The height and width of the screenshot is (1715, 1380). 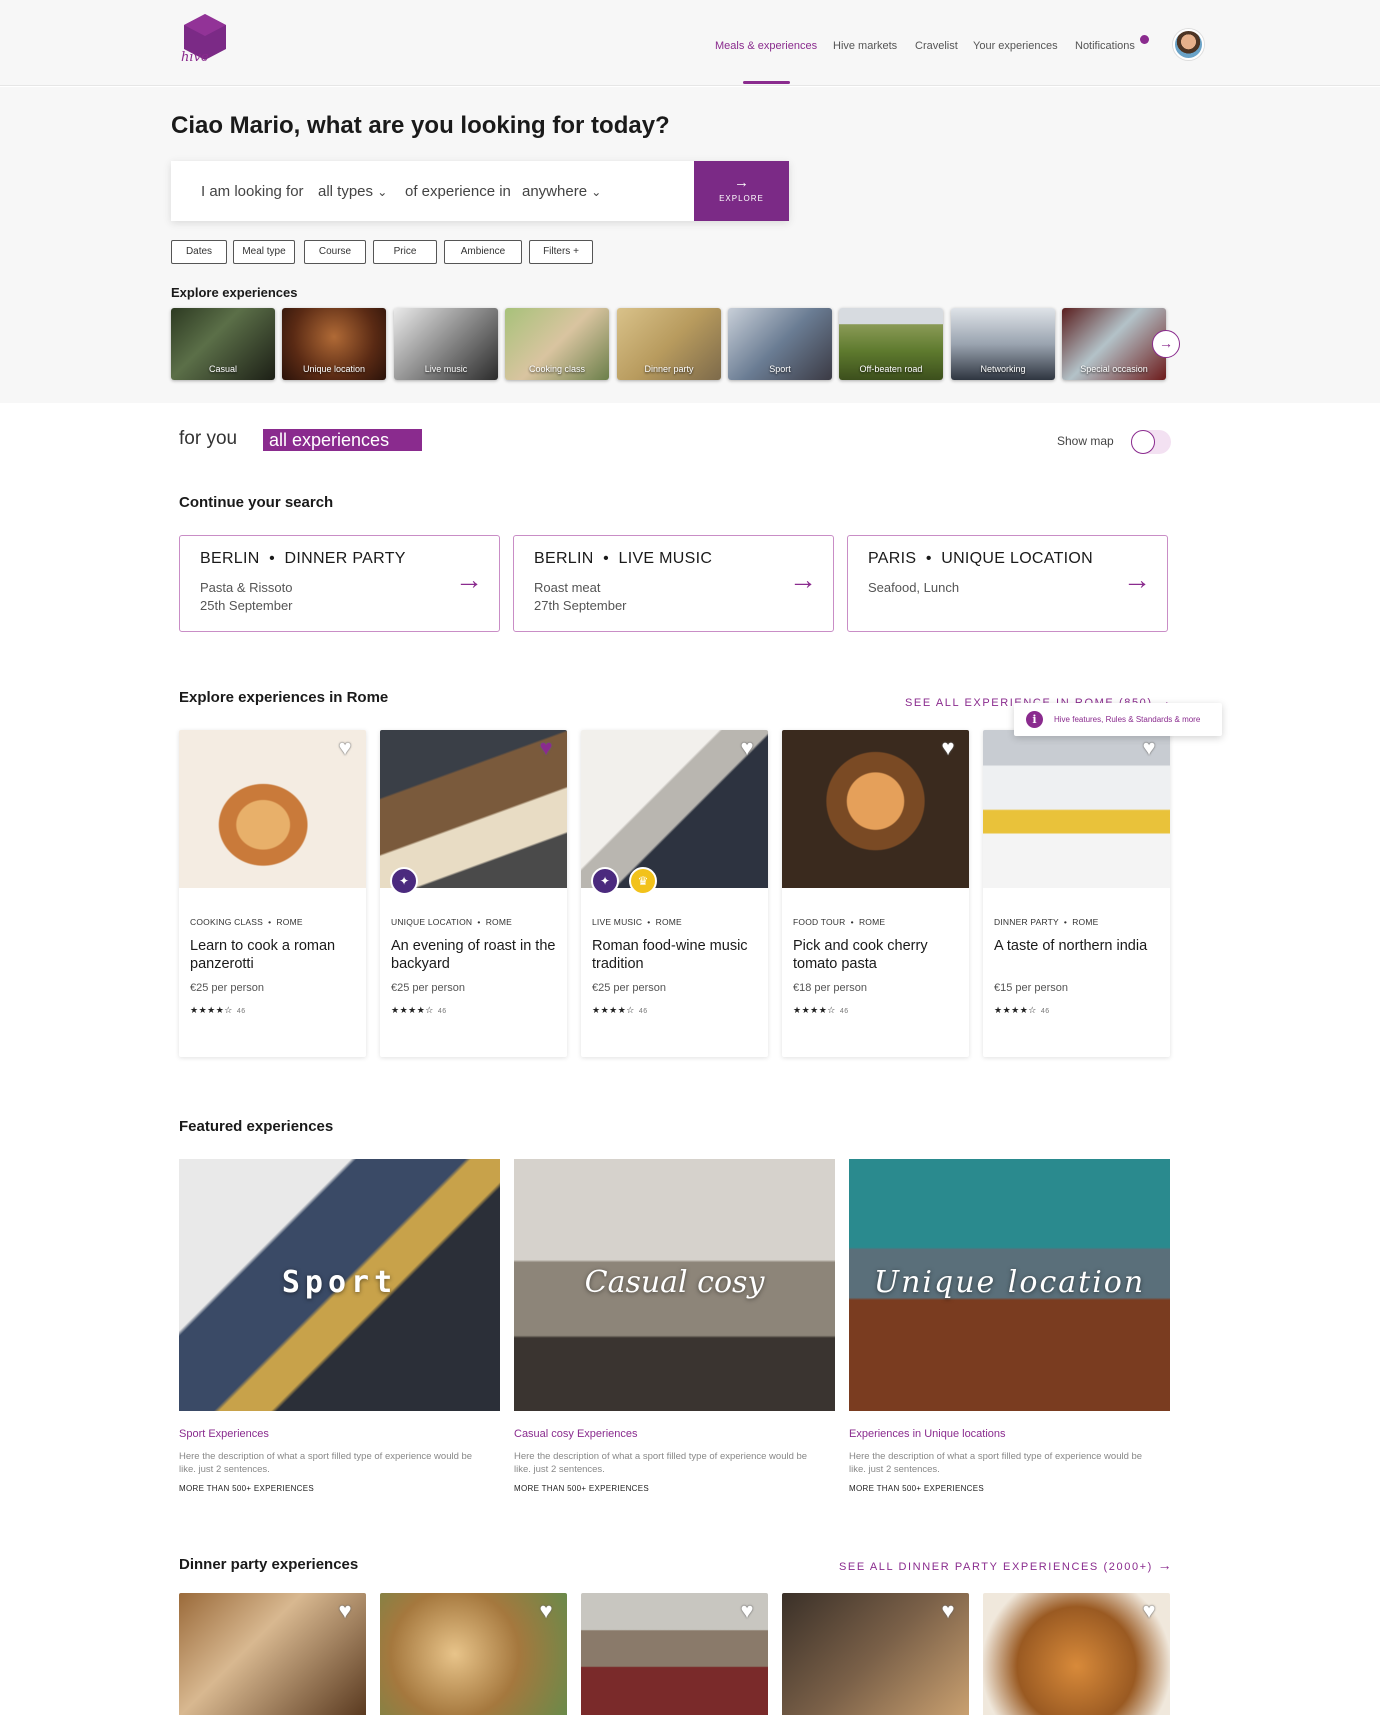 I want to click on notification-dot-icon, so click(x=1144, y=39).